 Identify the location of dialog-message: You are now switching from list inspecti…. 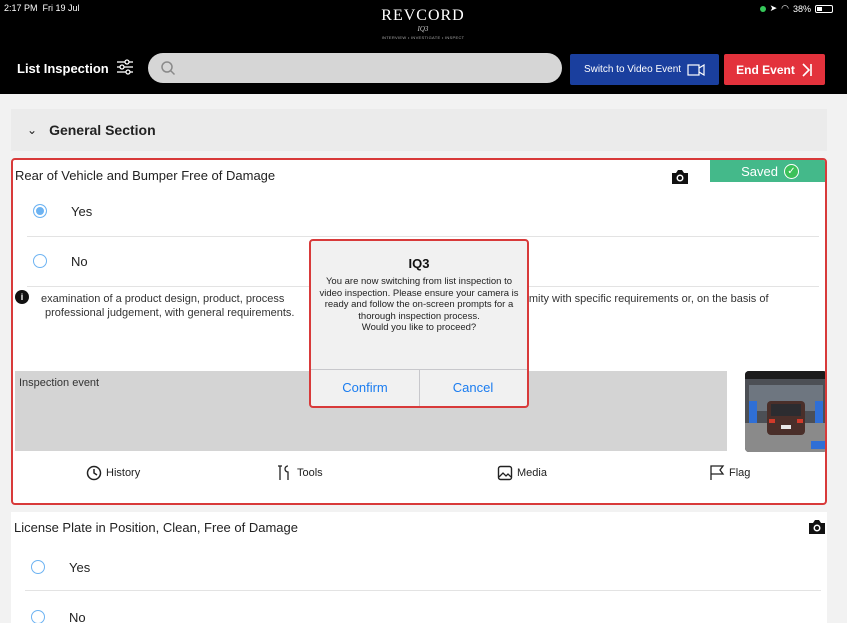
(419, 305).